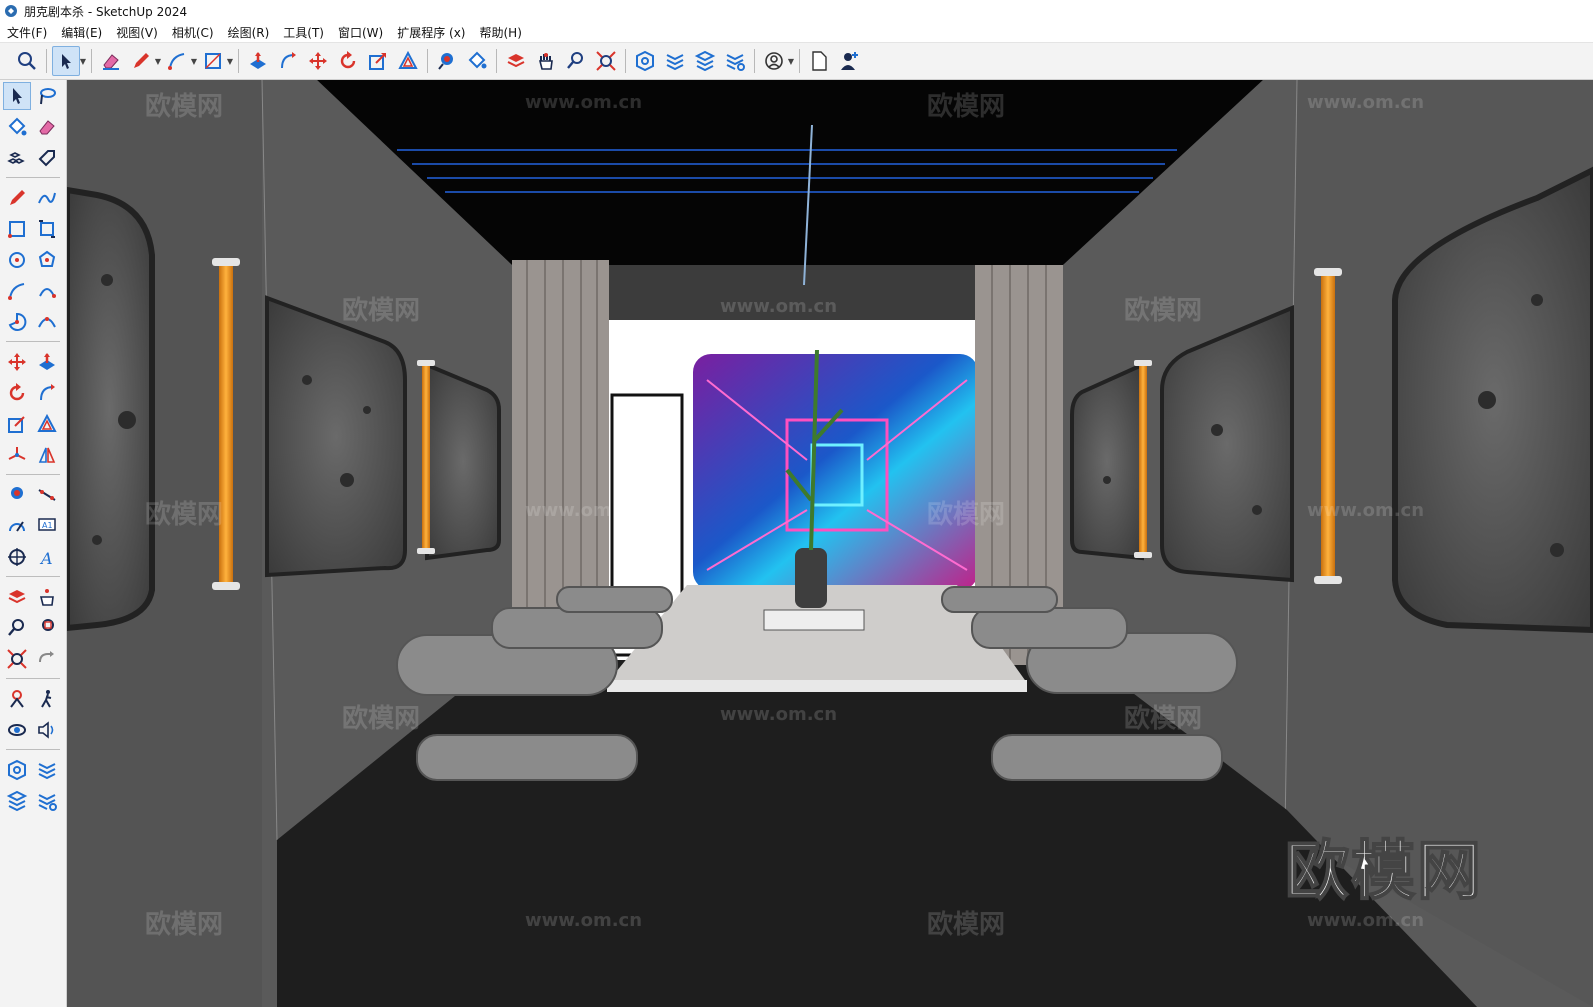 The width and height of the screenshot is (1593, 1007). Describe the element at coordinates (360, 32) in the screenshot. I see `menu-window: 窗口(W)` at that location.